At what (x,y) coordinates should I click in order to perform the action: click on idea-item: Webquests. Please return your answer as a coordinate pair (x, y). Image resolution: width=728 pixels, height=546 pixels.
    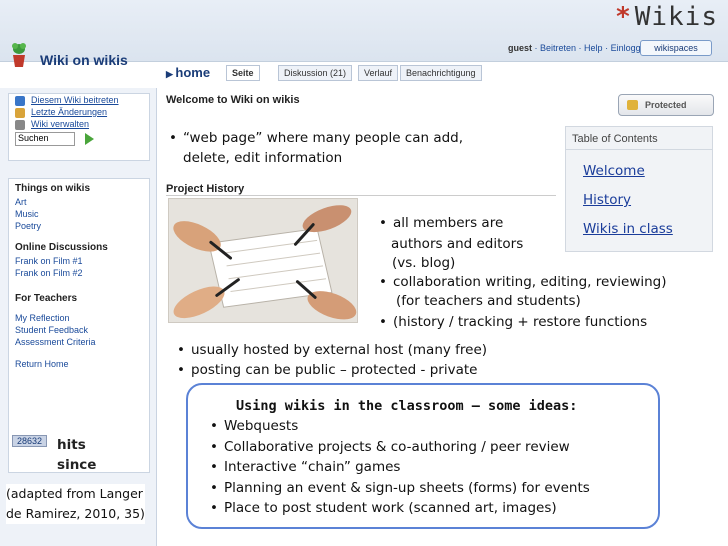
    Looking at the image, I should click on (254, 426).